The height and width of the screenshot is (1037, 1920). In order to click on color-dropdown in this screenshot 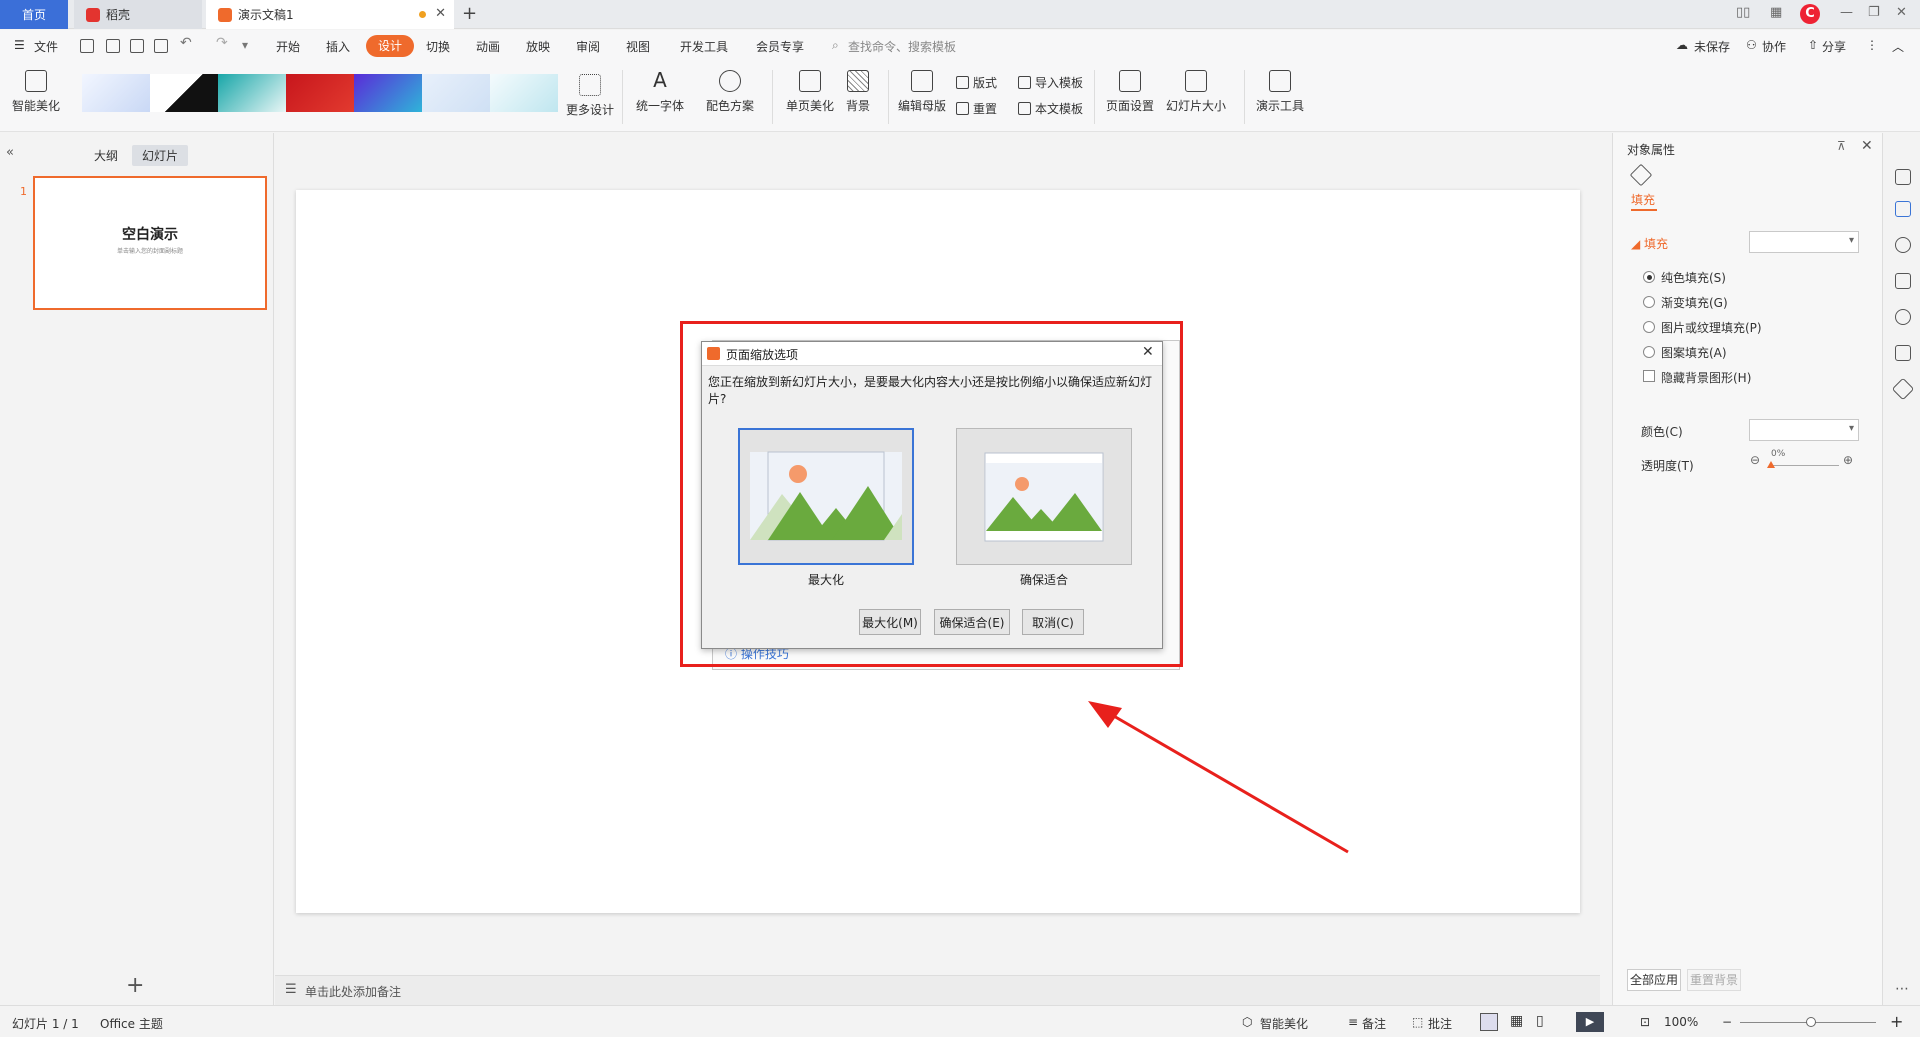, I will do `click(1804, 430)`.